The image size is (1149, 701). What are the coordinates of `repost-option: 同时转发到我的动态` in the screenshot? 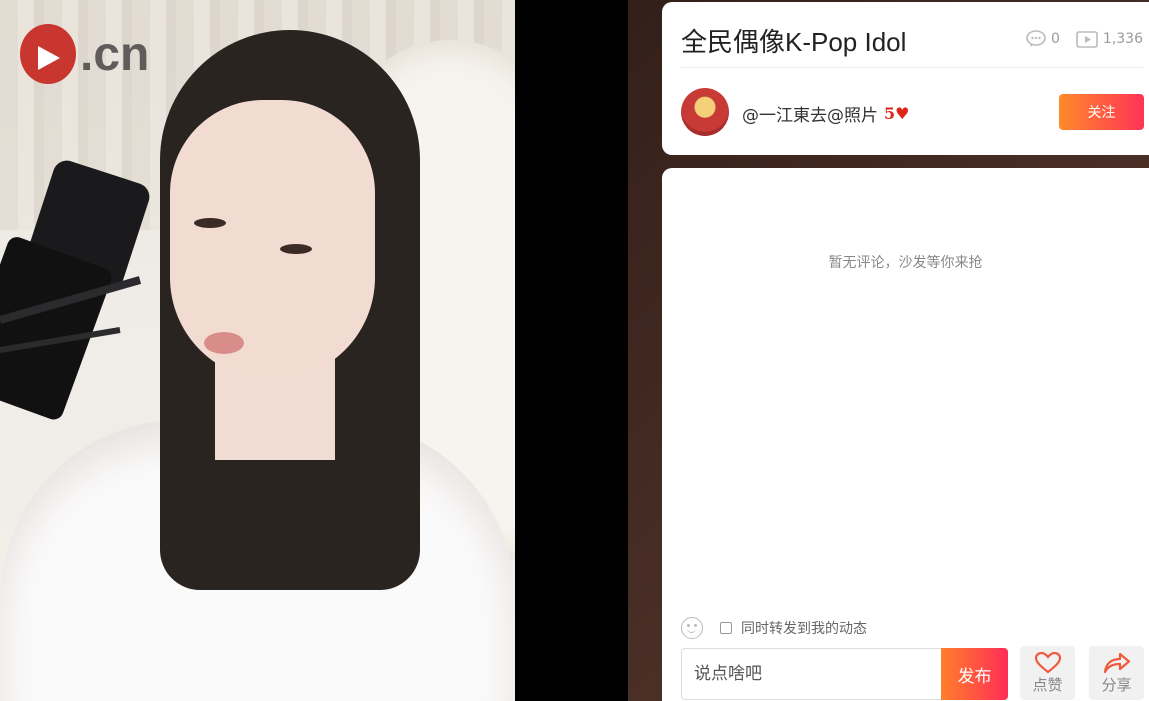 It's located at (793, 628).